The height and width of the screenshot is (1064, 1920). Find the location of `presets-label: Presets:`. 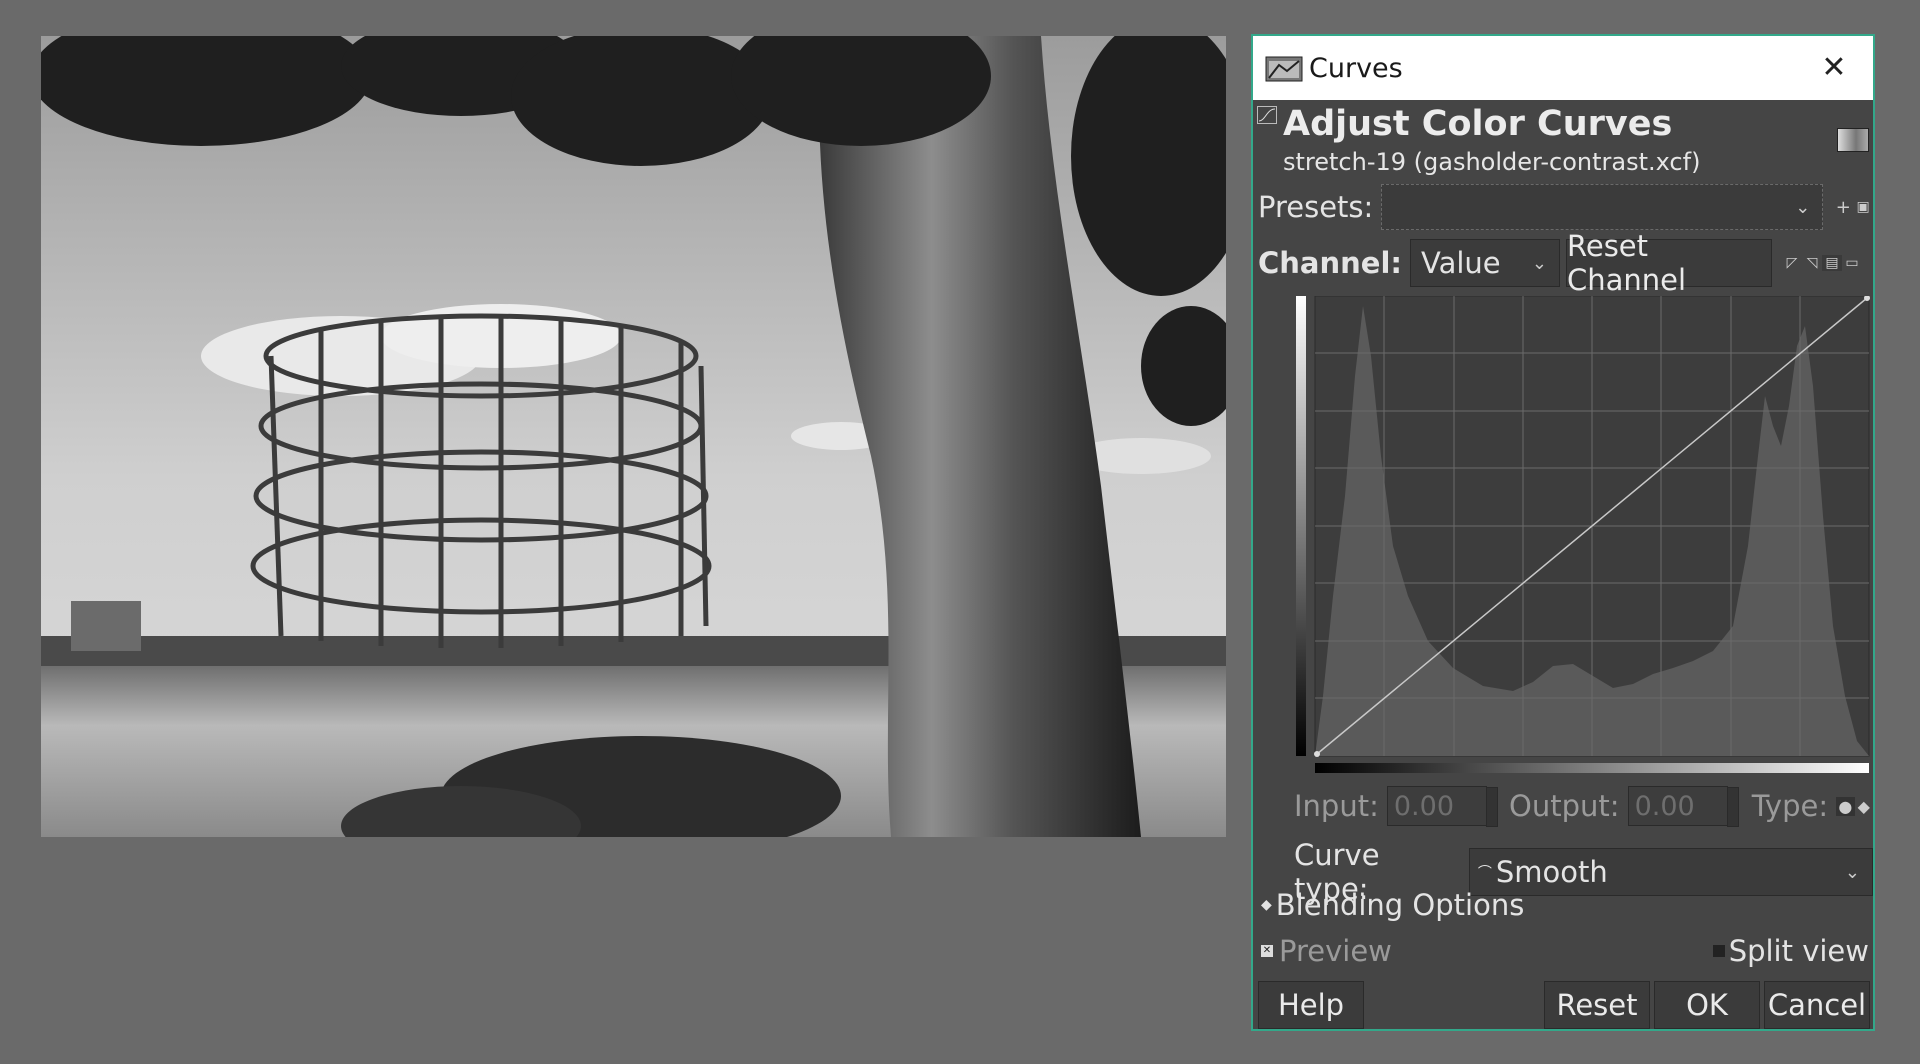

presets-label: Presets: is located at coordinates (1316, 207).